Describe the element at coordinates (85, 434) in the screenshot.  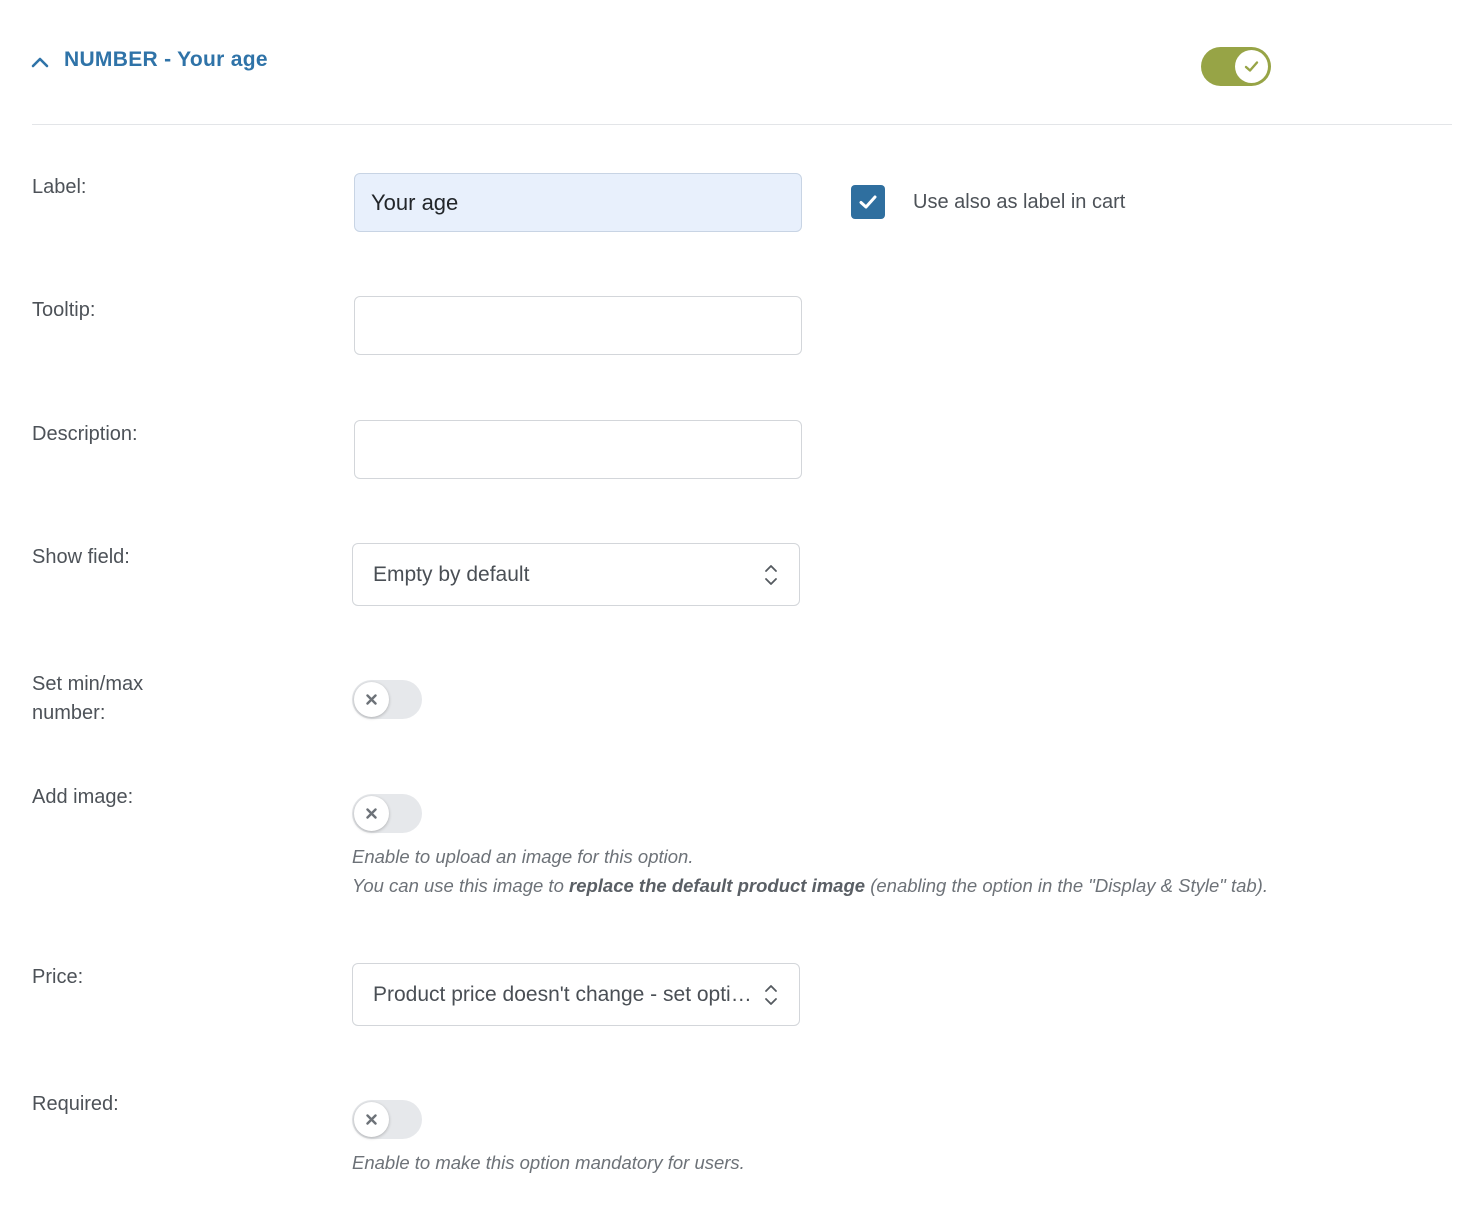
I see `description-field-label: Description:` at that location.